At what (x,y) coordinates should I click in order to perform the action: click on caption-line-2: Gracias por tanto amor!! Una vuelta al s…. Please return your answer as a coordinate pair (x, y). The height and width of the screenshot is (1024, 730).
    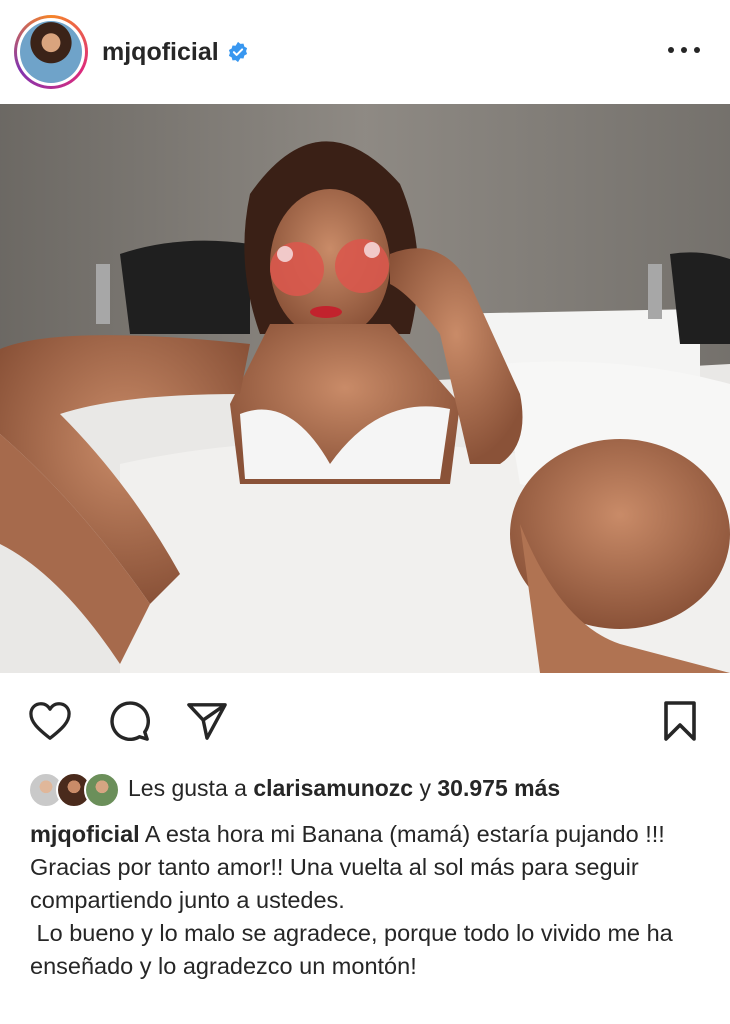
    Looking at the image, I should click on (334, 883).